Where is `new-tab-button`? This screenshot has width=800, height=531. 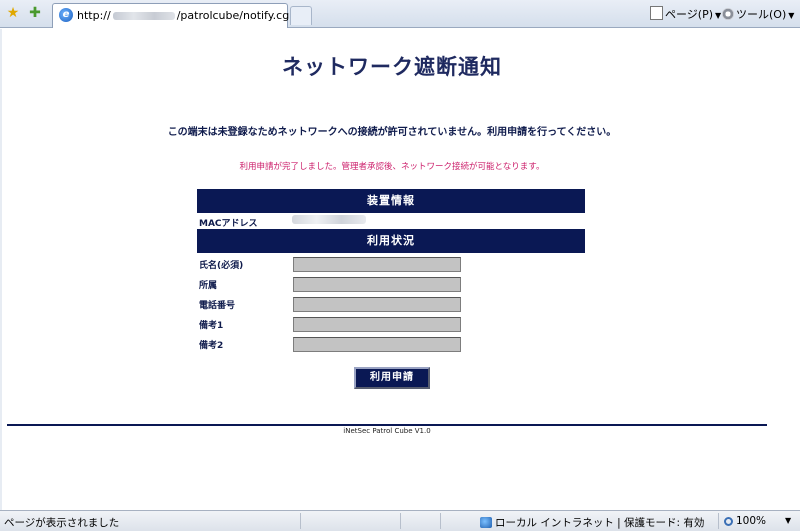
new-tab-button is located at coordinates (301, 15).